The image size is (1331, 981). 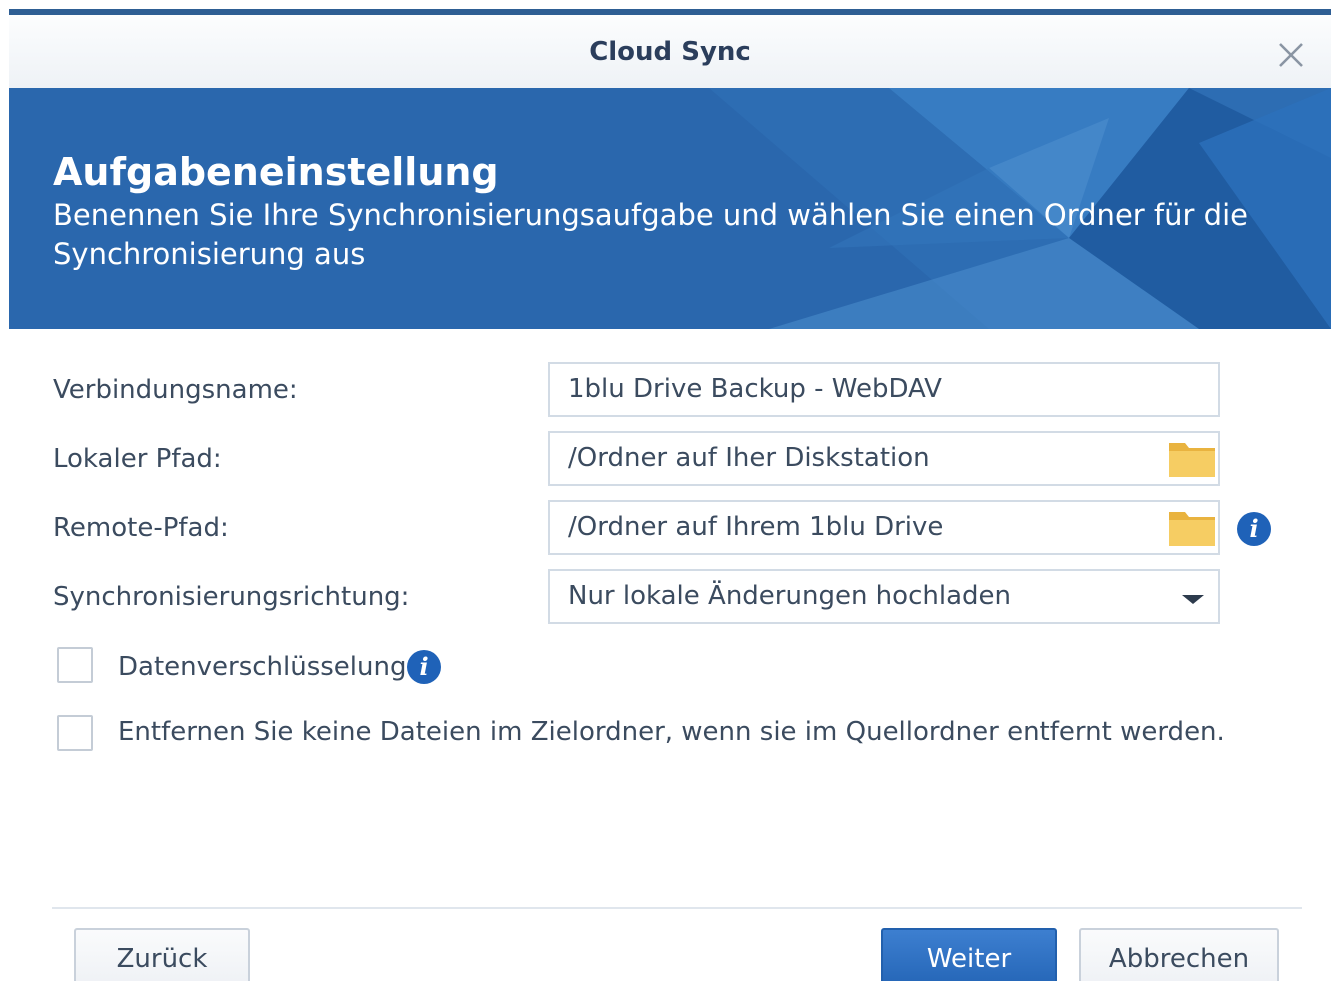 I want to click on remote-path-field, so click(x=884, y=527).